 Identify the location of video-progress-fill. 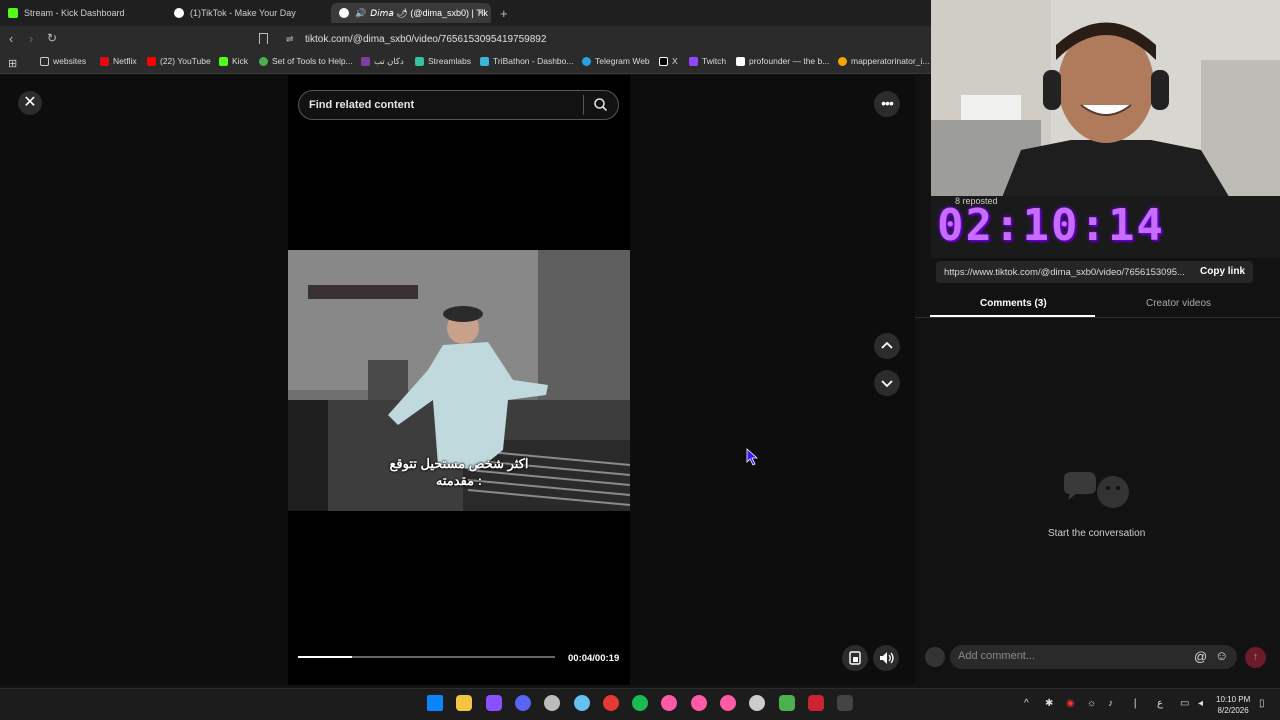
(325, 657).